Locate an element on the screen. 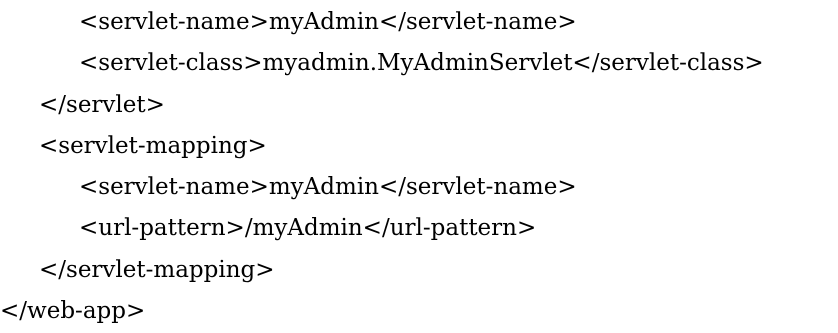 The image size is (838, 333). code-line-web-app-close: </web-app> is located at coordinates (73, 311).